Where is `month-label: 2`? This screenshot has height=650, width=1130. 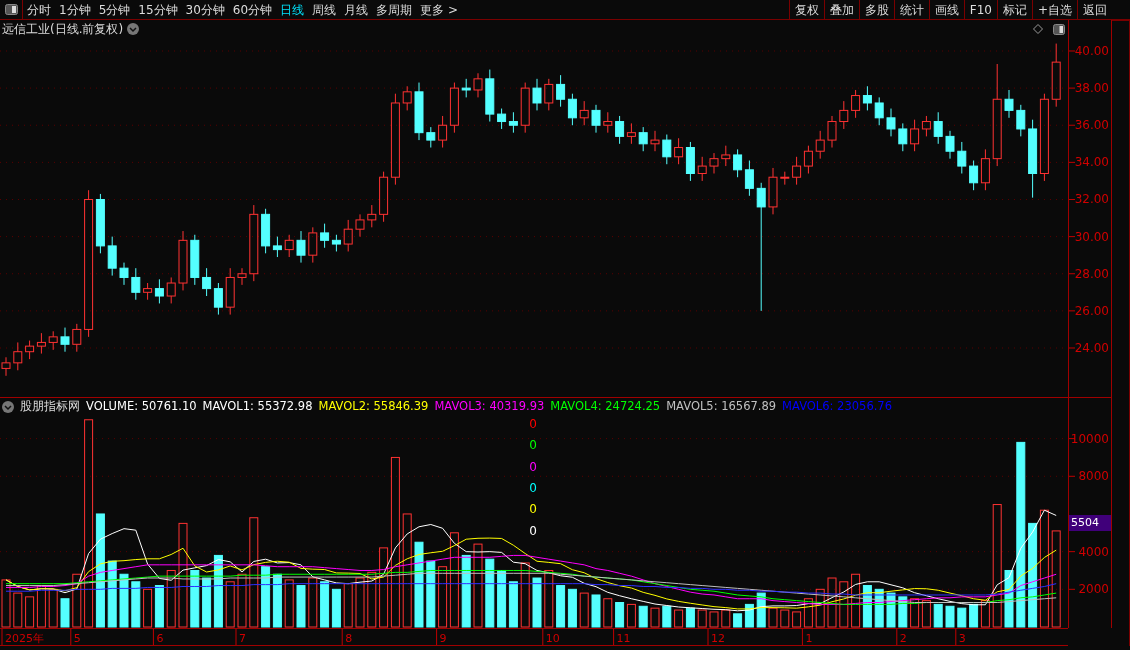
month-label: 2 is located at coordinates (903, 638).